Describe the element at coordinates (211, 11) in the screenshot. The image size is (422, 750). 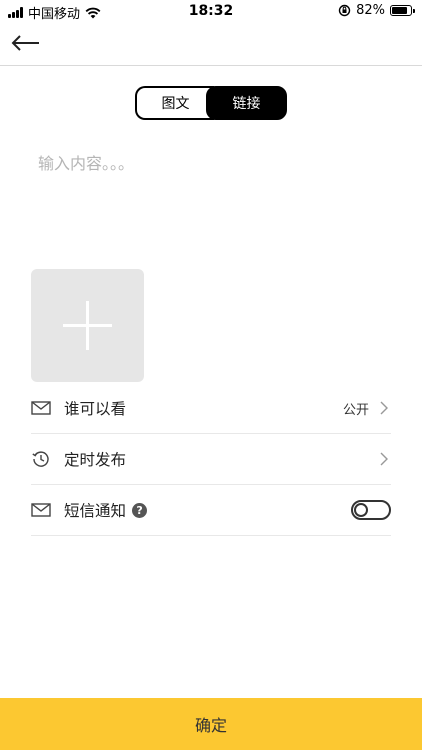
I see `status-bar: 中国移动 18:32 82%` at that location.